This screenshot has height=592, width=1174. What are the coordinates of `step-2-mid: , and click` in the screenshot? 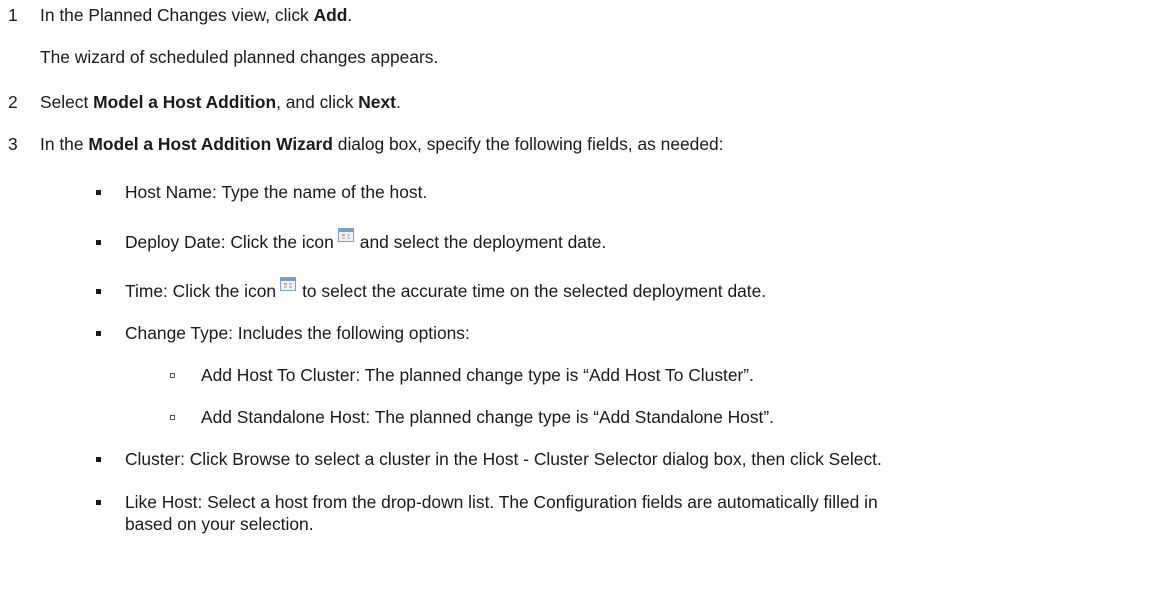 It's located at (317, 102).